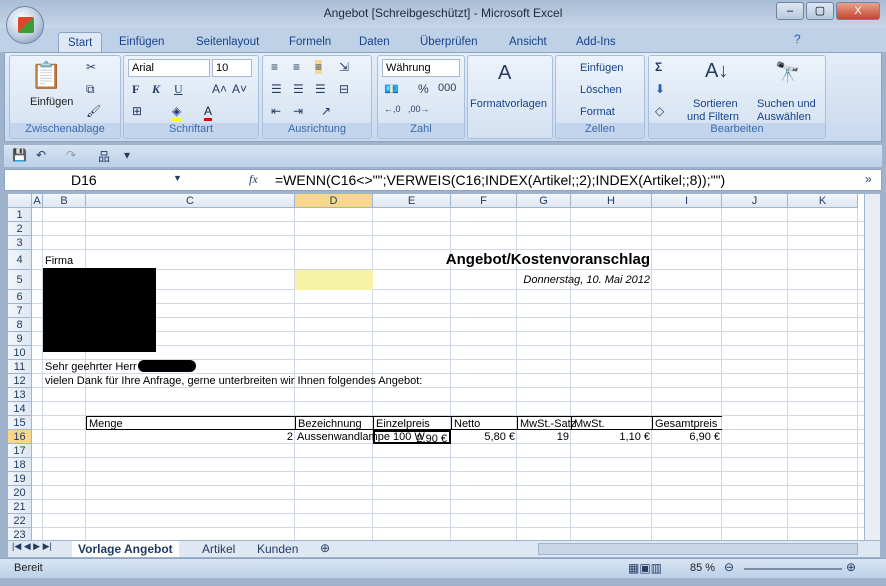 The width and height of the screenshot is (886, 586). I want to click on column-header-J: J, so click(755, 201).